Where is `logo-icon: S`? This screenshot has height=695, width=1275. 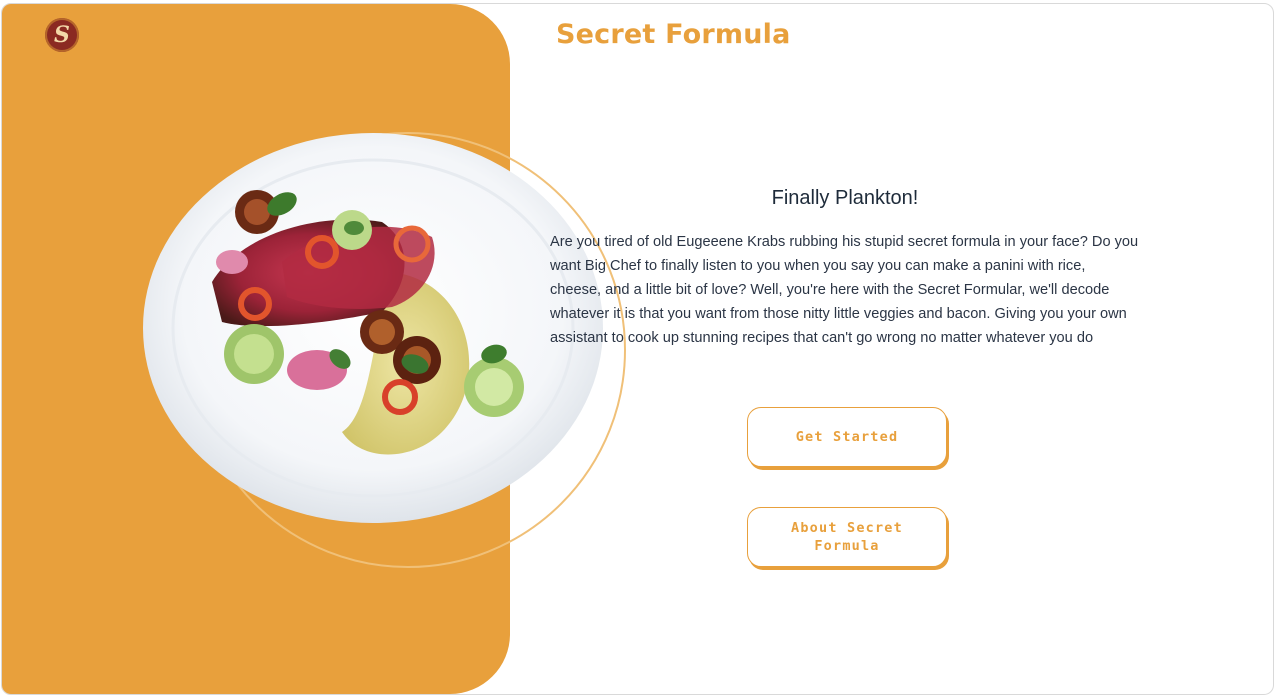 logo-icon: S is located at coordinates (62, 35).